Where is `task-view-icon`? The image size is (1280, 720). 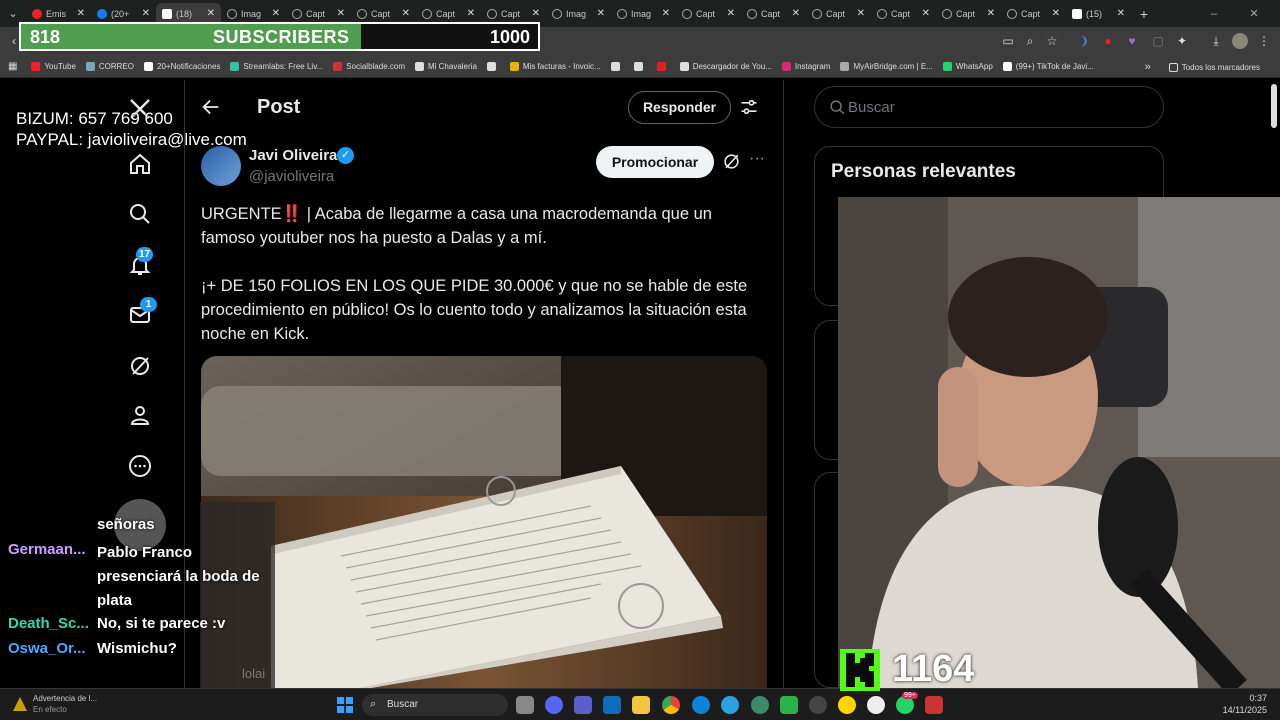
task-view-icon is located at coordinates (525, 705).